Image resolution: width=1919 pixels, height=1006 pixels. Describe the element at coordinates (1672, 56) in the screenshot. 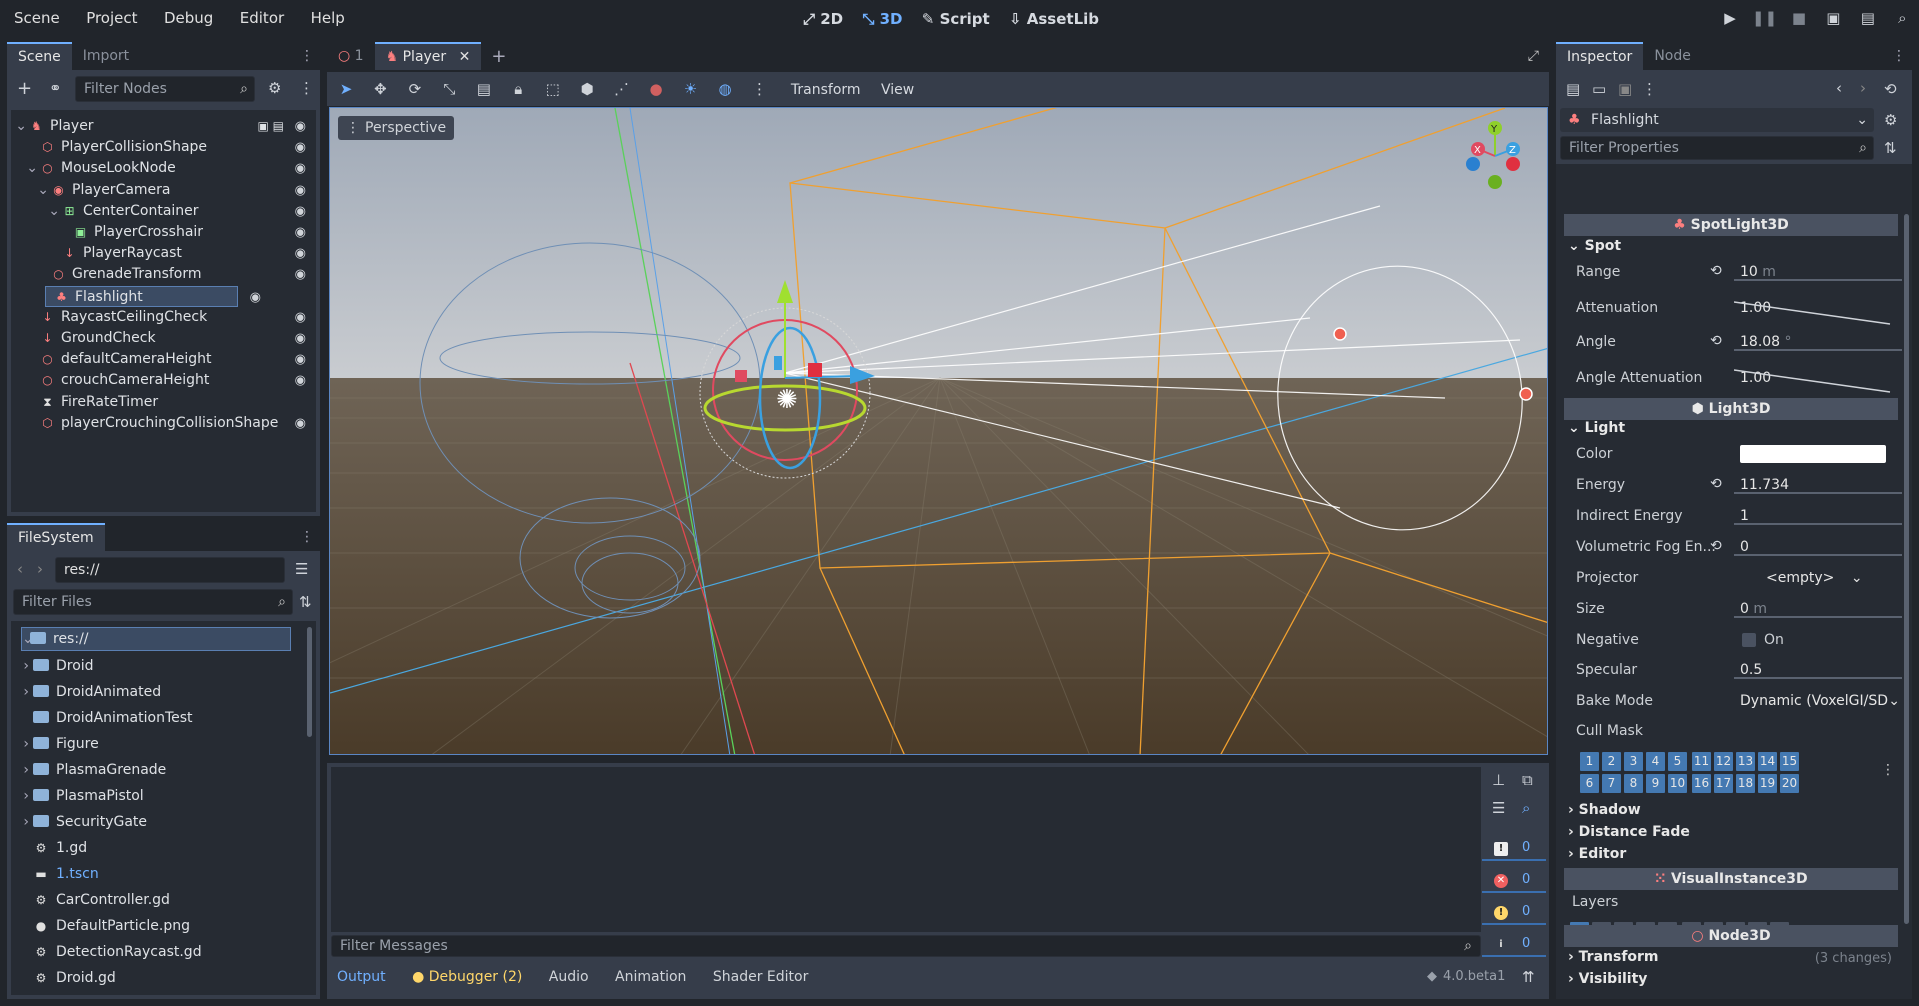

I see `tab-node: Node` at that location.